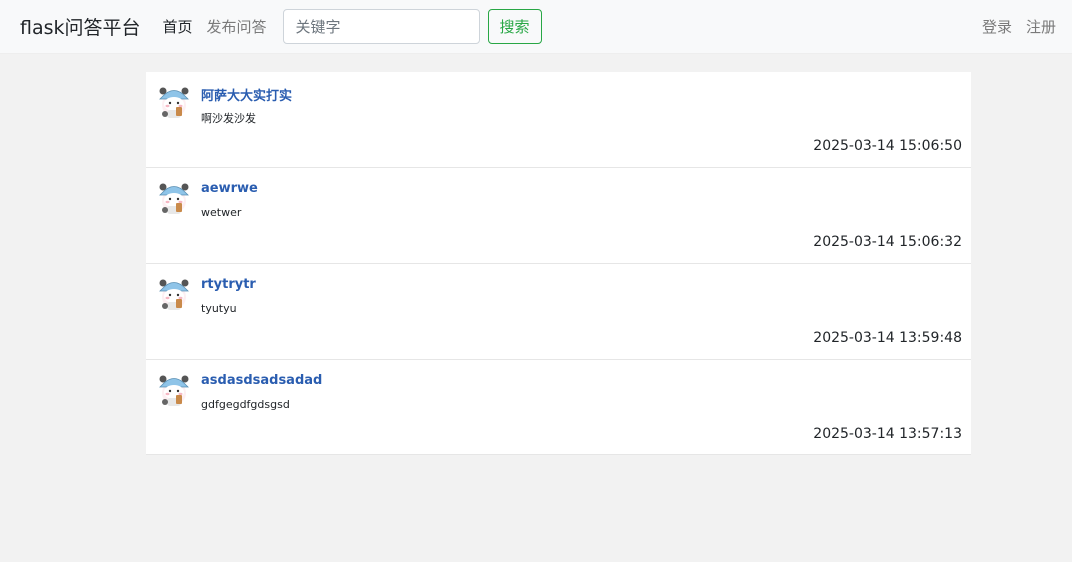 The width and height of the screenshot is (1072, 562). Describe the element at coordinates (887, 434) in the screenshot. I see `question-time: 2025-03-14 13:57:13` at that location.